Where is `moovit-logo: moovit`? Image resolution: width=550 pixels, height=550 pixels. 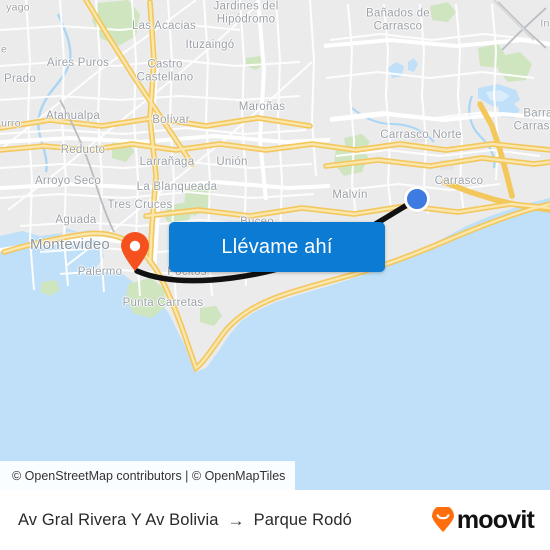
moovit-logo: moovit is located at coordinates (482, 519).